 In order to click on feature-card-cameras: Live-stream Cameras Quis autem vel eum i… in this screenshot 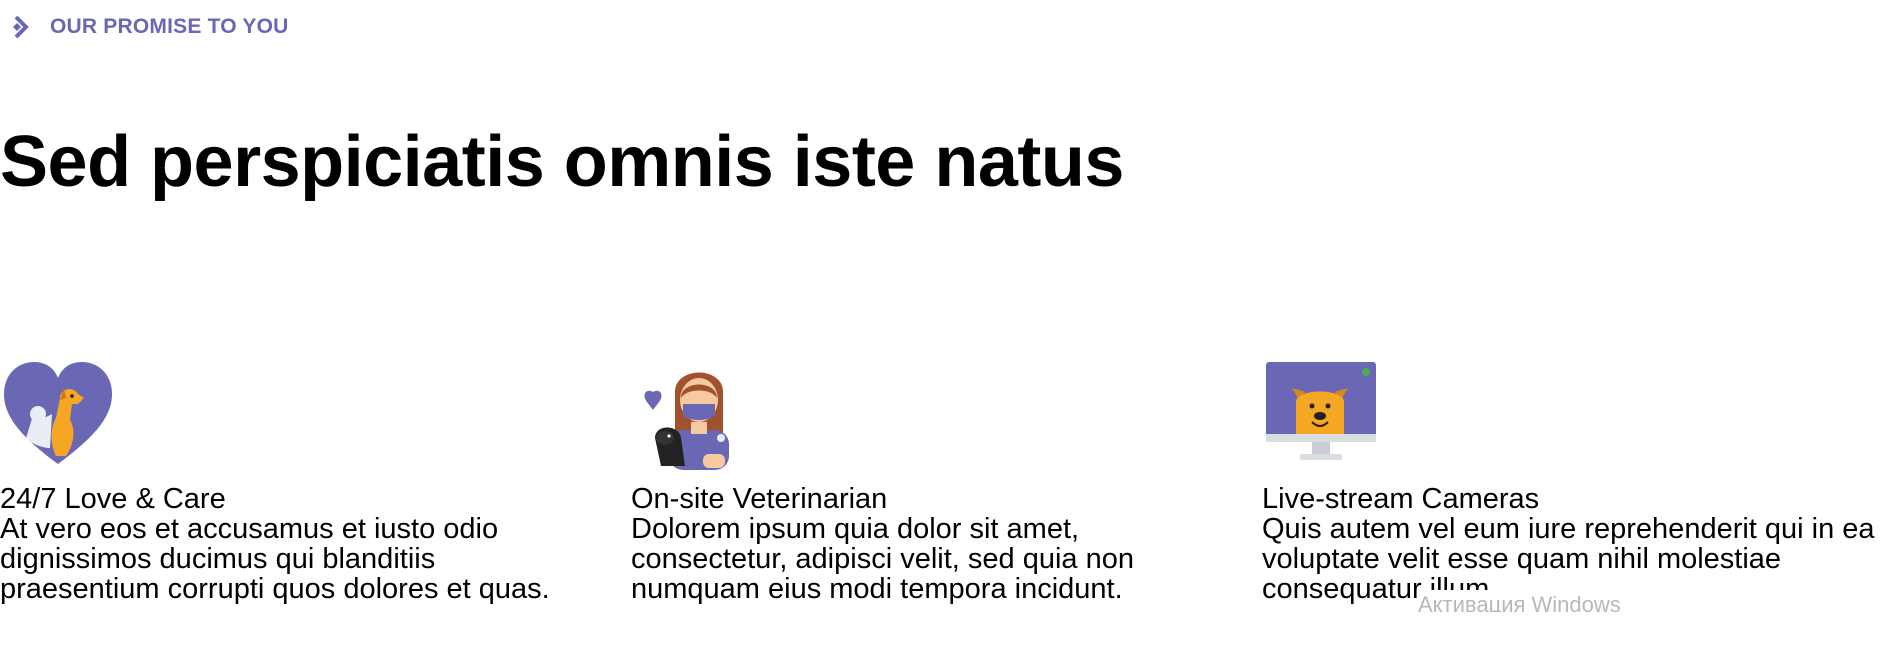, I will do `click(1580, 481)`.